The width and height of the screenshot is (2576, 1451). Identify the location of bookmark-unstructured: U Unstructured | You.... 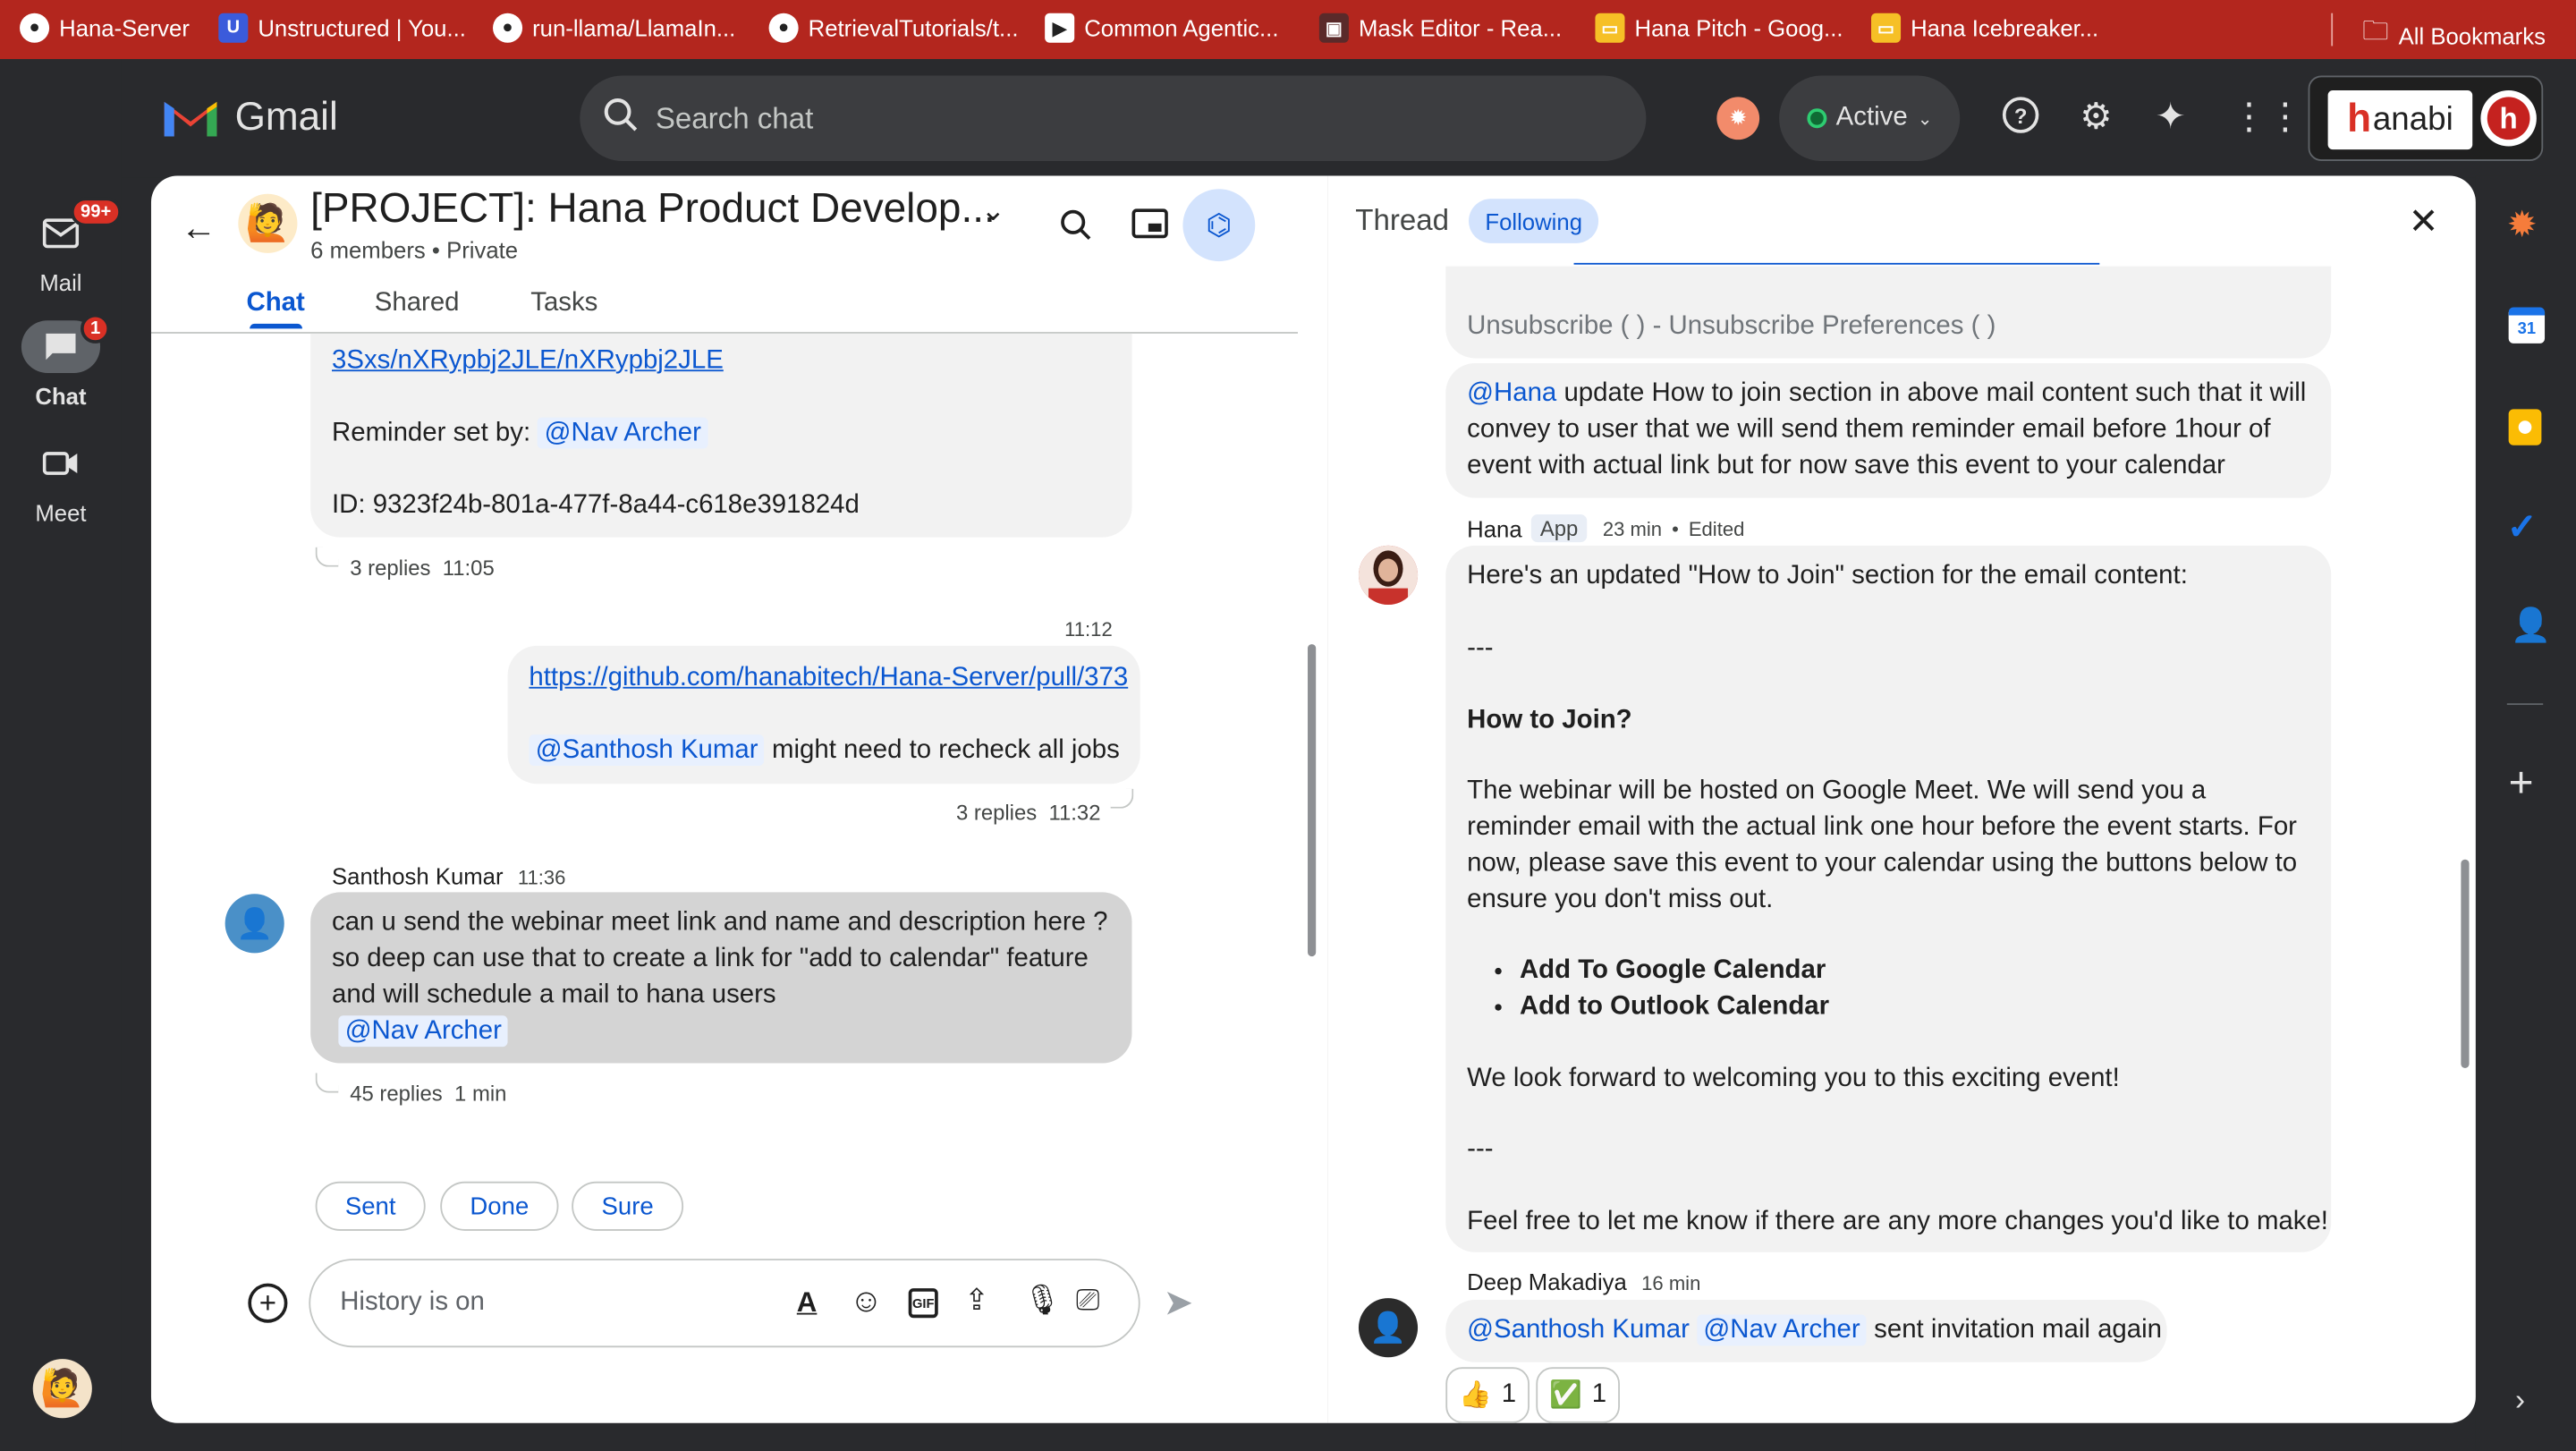
(342, 28).